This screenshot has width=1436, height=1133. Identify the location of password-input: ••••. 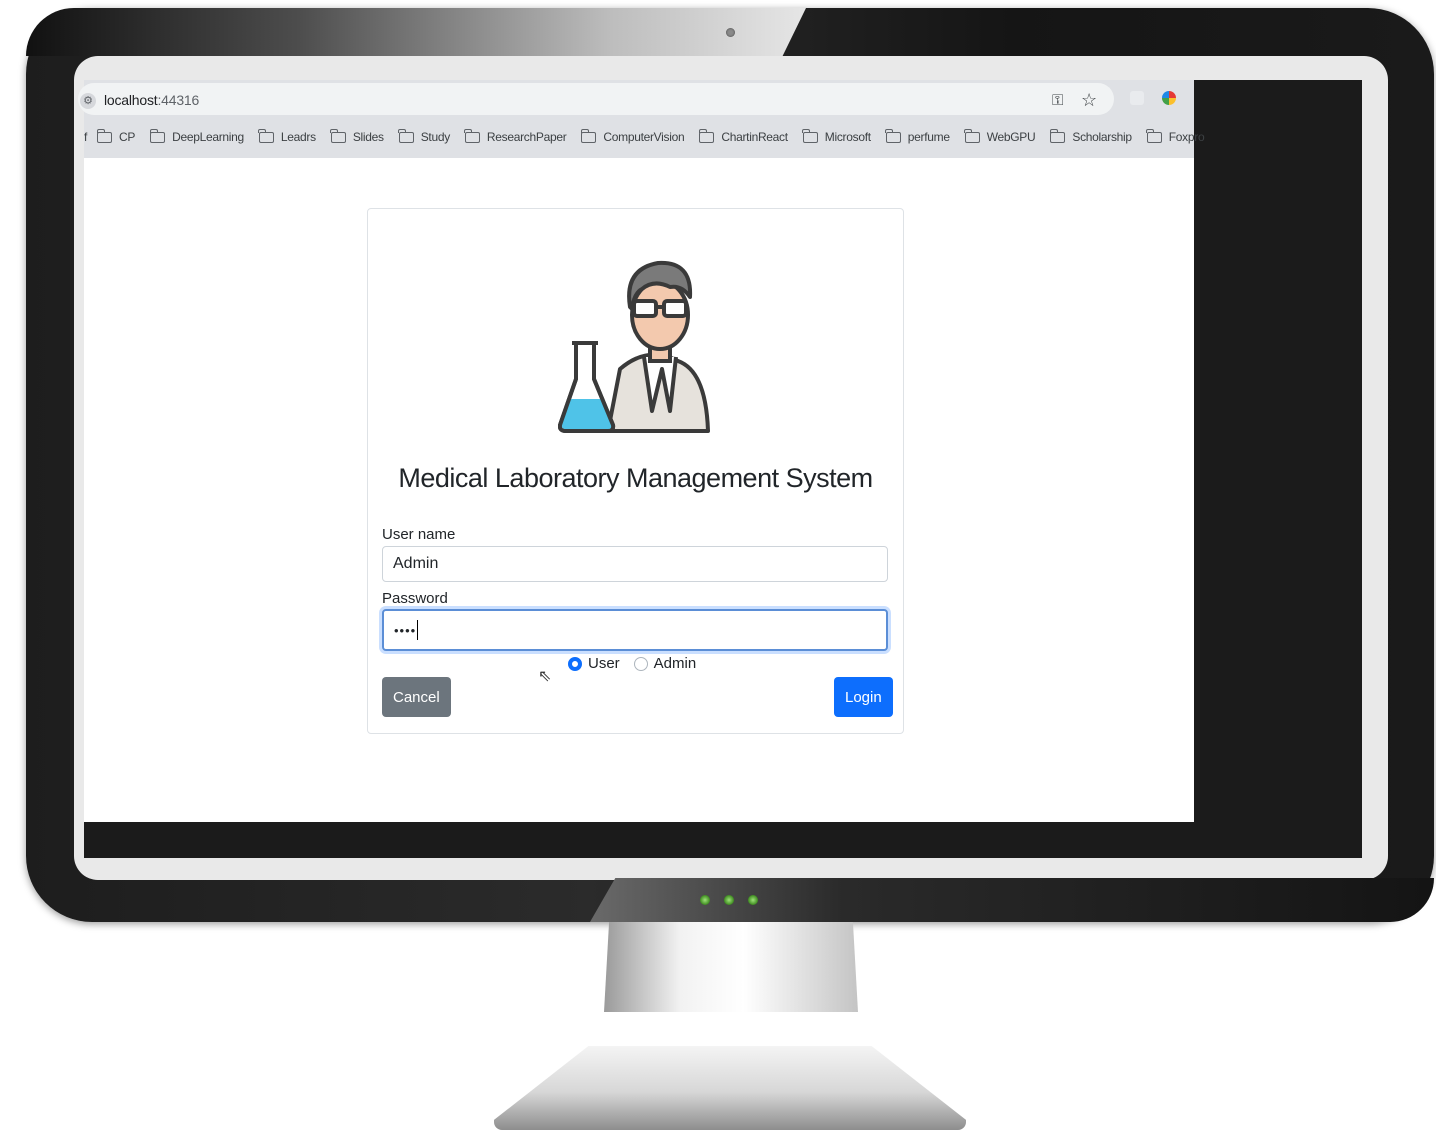
(635, 630).